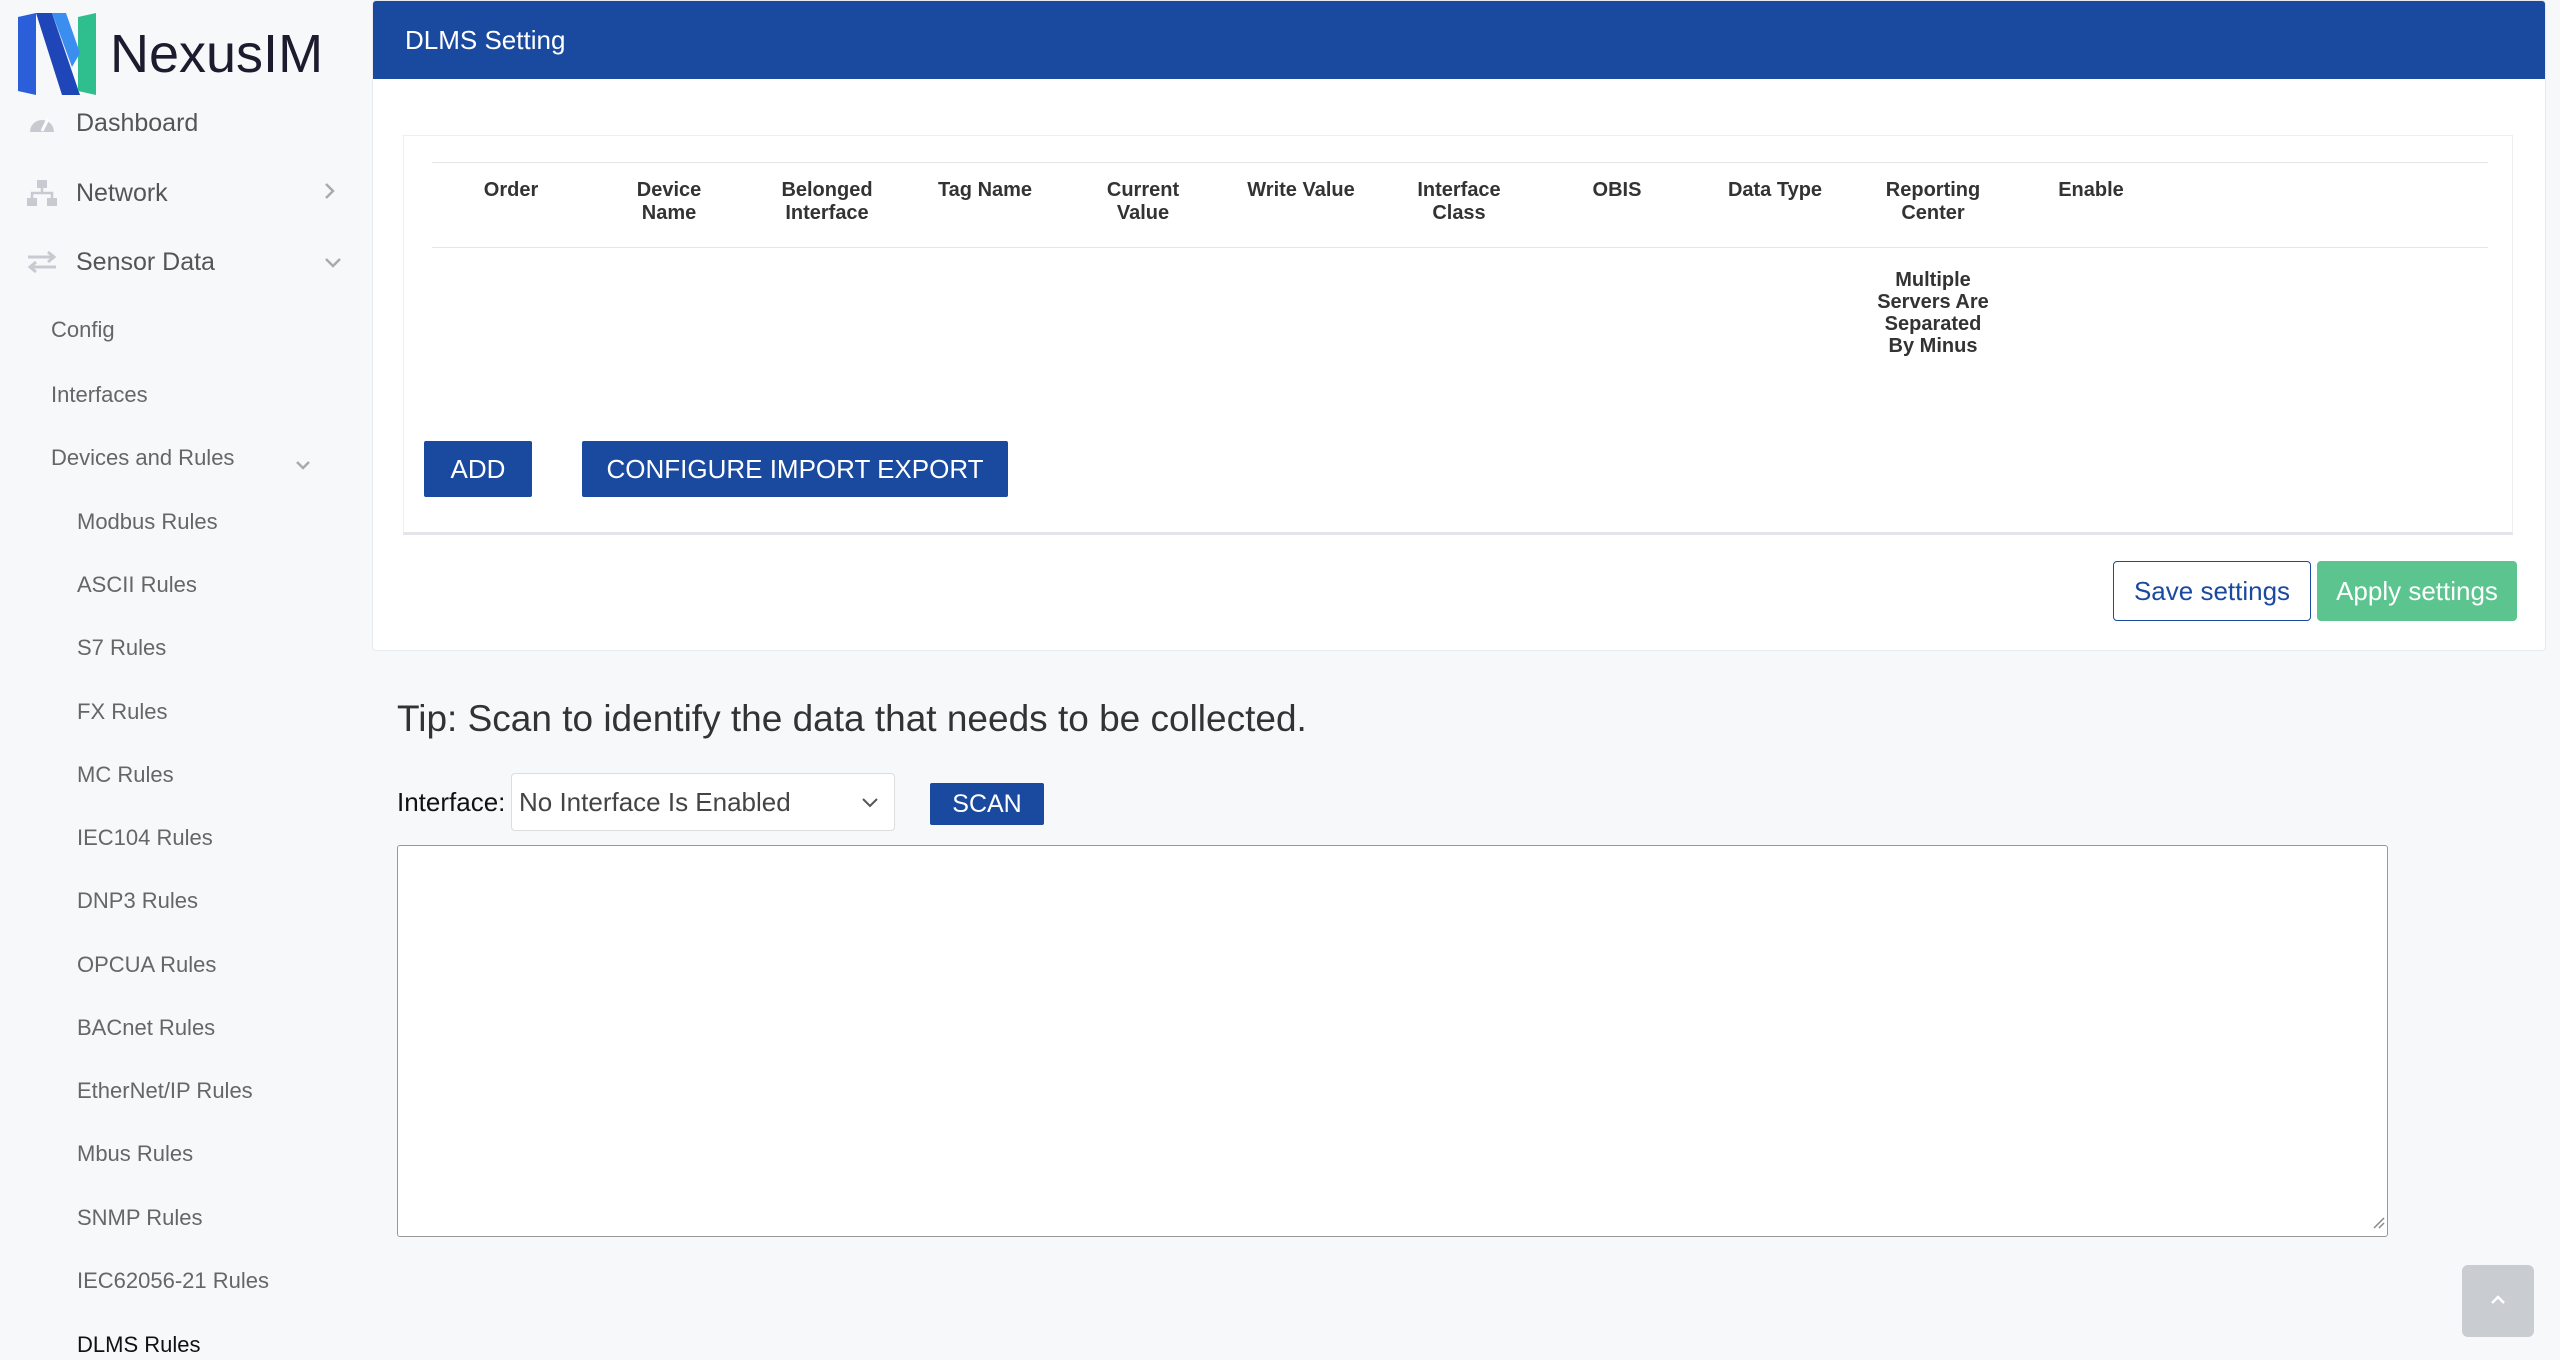 The height and width of the screenshot is (1360, 2560). What do you see at coordinates (985, 190) in the screenshot?
I see `col-tag-name: Tag Name` at bounding box center [985, 190].